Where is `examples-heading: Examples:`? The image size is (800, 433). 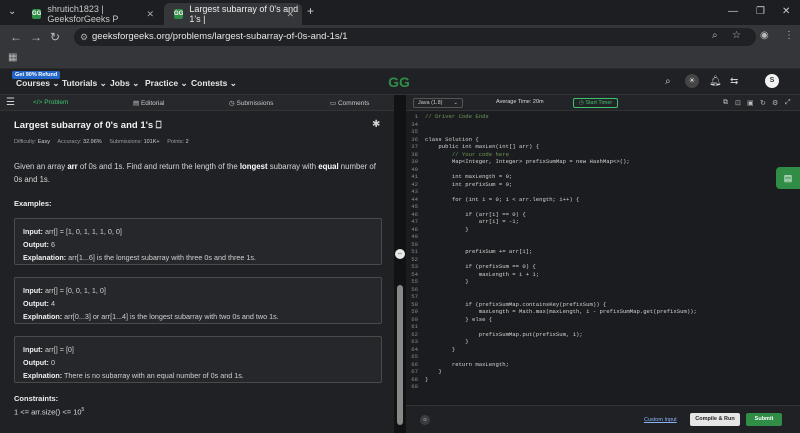
examples-heading: Examples: is located at coordinates (33, 203).